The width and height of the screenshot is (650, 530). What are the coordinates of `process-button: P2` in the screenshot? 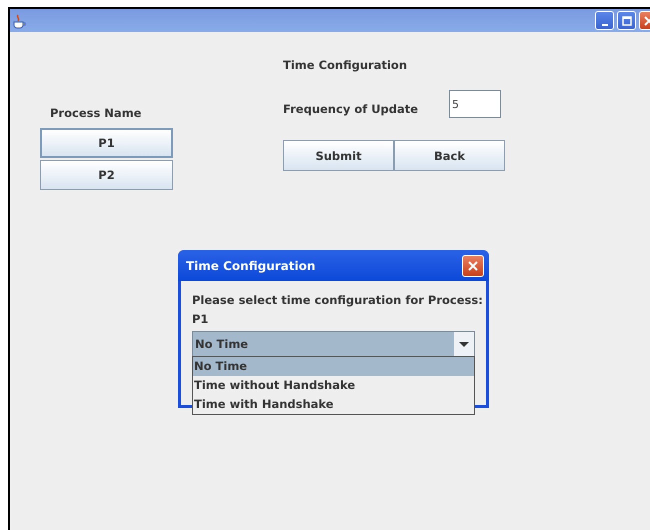 It's located at (106, 175).